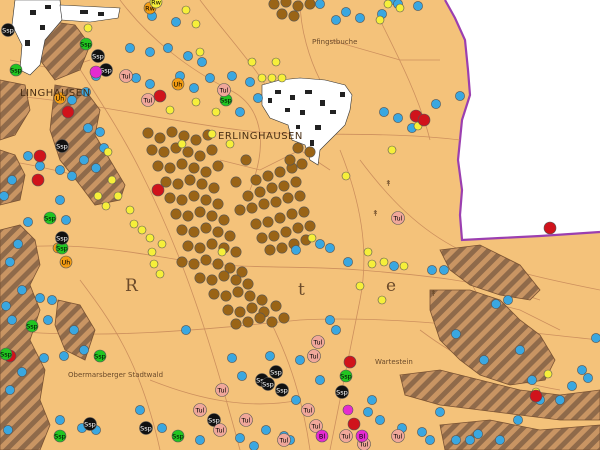  What do you see at coordinates (178, 84) in the screenshot?
I see `uh-marker: Uh` at bounding box center [178, 84].